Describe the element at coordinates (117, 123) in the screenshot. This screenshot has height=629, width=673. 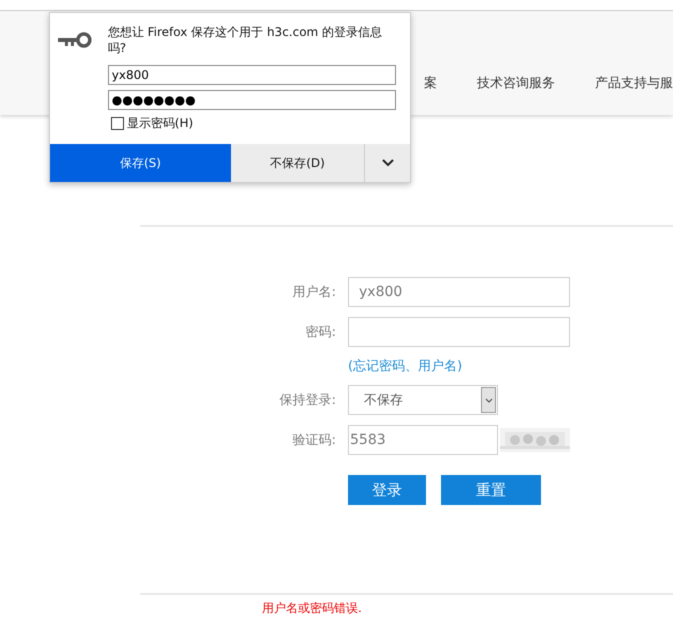
I see `checkbox` at that location.